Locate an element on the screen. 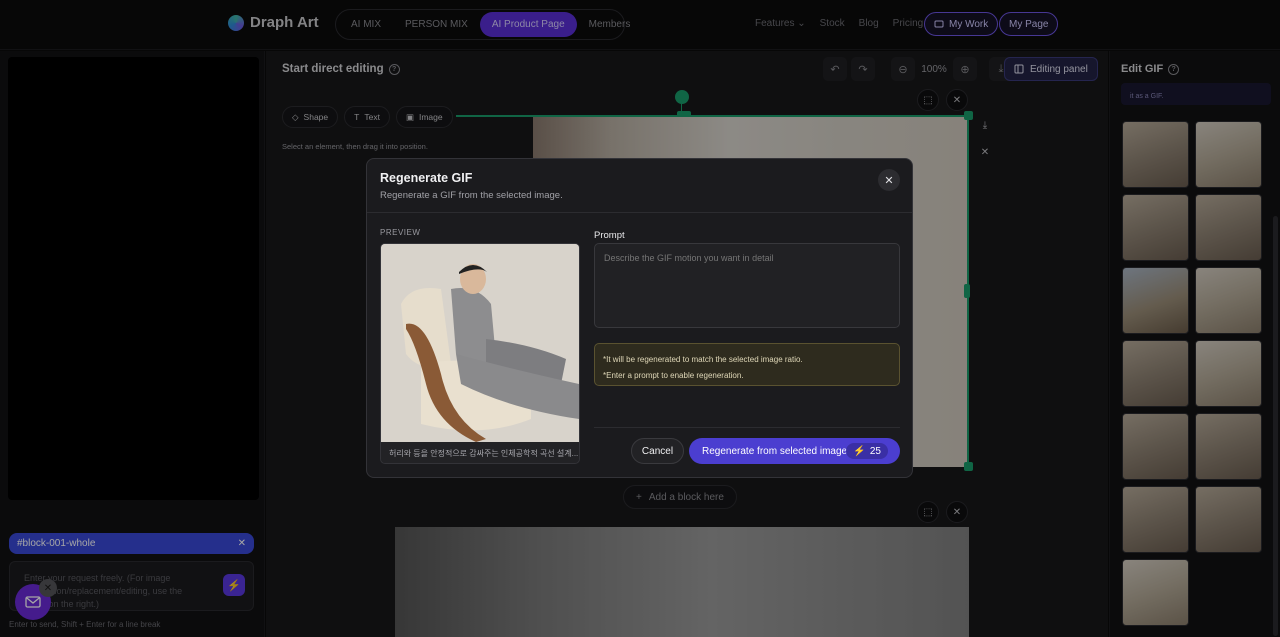  prompt-label: Prompt is located at coordinates (609, 235).